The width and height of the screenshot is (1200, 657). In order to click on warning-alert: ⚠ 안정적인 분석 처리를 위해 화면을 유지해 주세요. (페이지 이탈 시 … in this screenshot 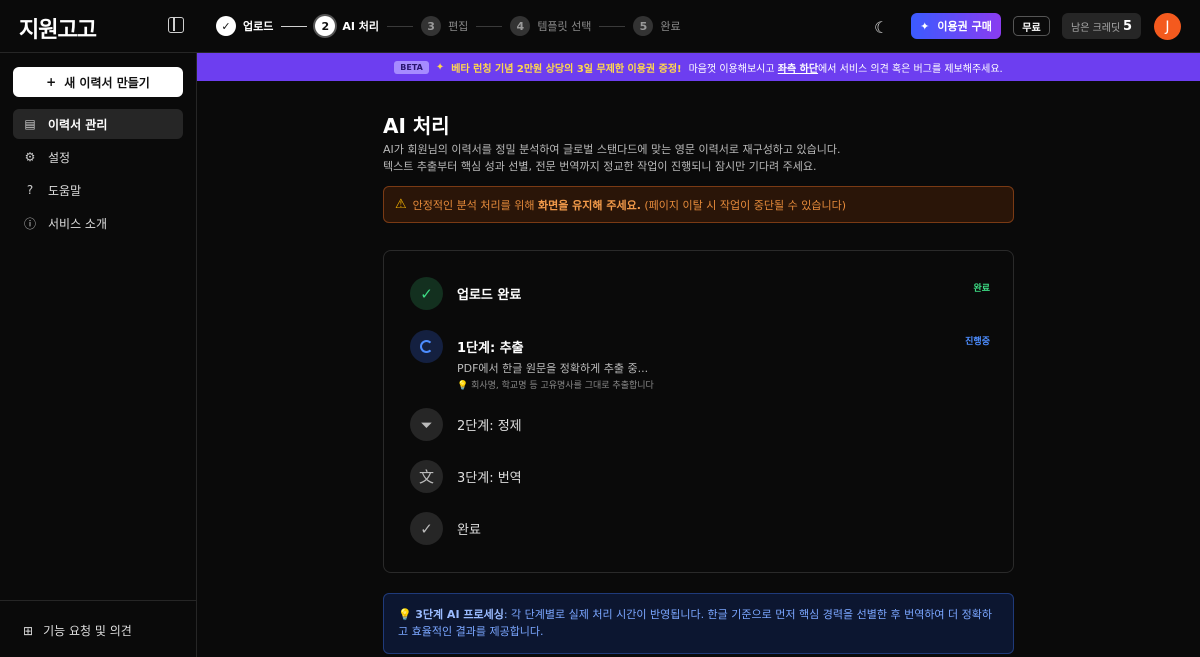, I will do `click(698, 204)`.